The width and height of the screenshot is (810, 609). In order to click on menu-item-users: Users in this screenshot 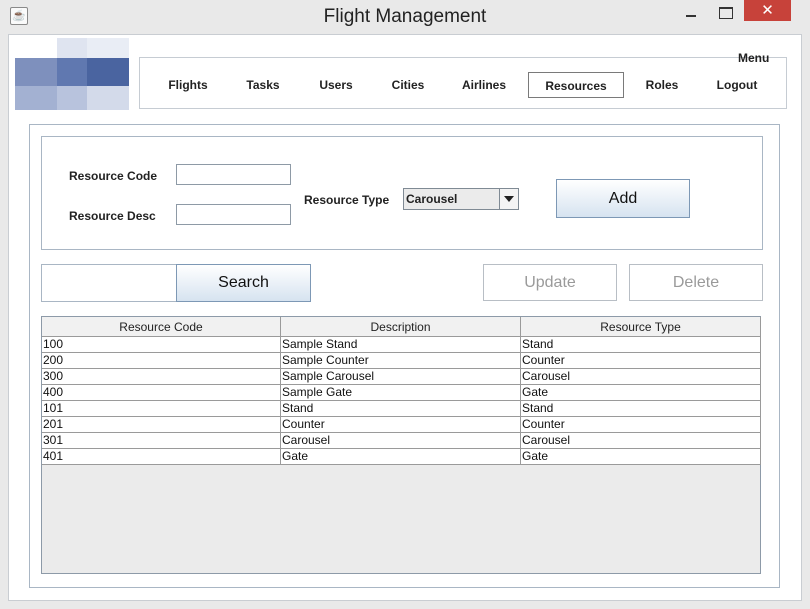, I will do `click(336, 85)`.